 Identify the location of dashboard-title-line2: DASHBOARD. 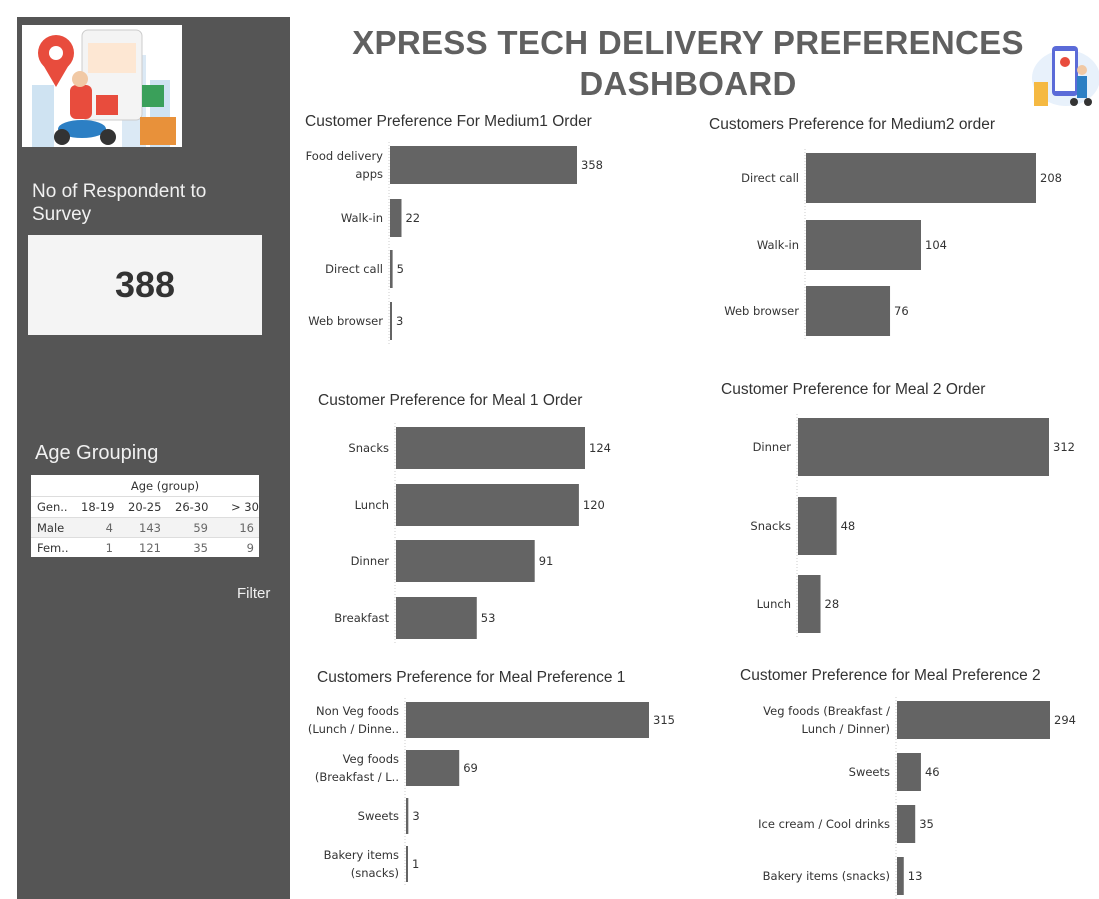
(688, 83).